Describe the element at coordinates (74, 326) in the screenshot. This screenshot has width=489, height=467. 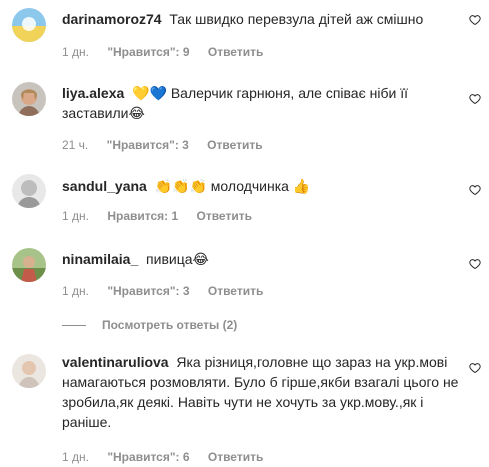
I see `replies-divider` at that location.